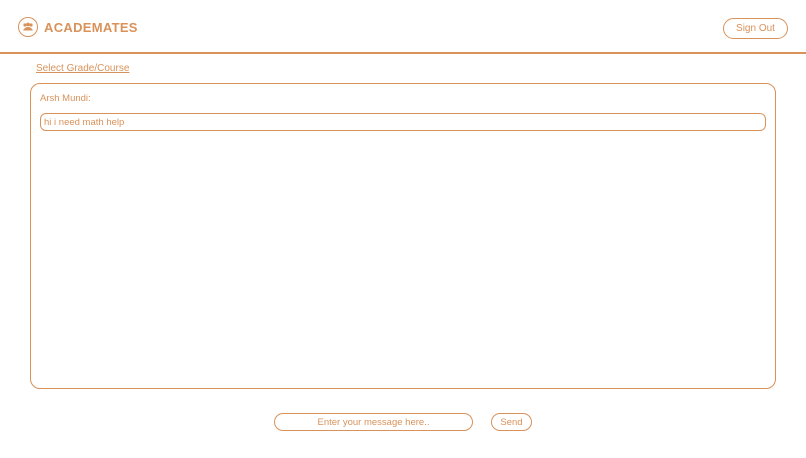 Image resolution: width=806 pixels, height=458 pixels. I want to click on message-sender: Arsh Mundi:, so click(65, 98).